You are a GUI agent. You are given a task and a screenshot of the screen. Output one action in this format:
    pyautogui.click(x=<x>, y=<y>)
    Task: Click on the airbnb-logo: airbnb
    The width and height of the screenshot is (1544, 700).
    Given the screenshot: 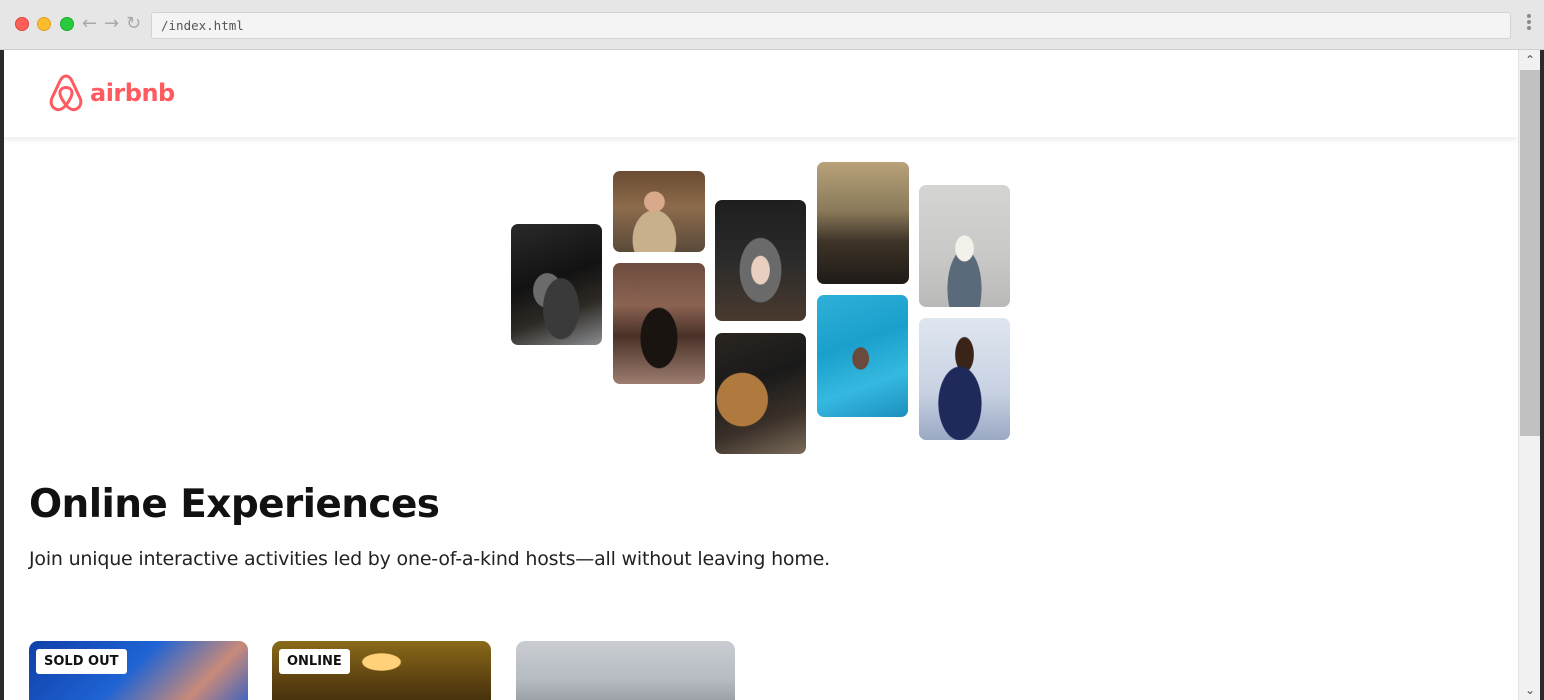 What is the action you would take?
    pyautogui.click(x=111, y=93)
    